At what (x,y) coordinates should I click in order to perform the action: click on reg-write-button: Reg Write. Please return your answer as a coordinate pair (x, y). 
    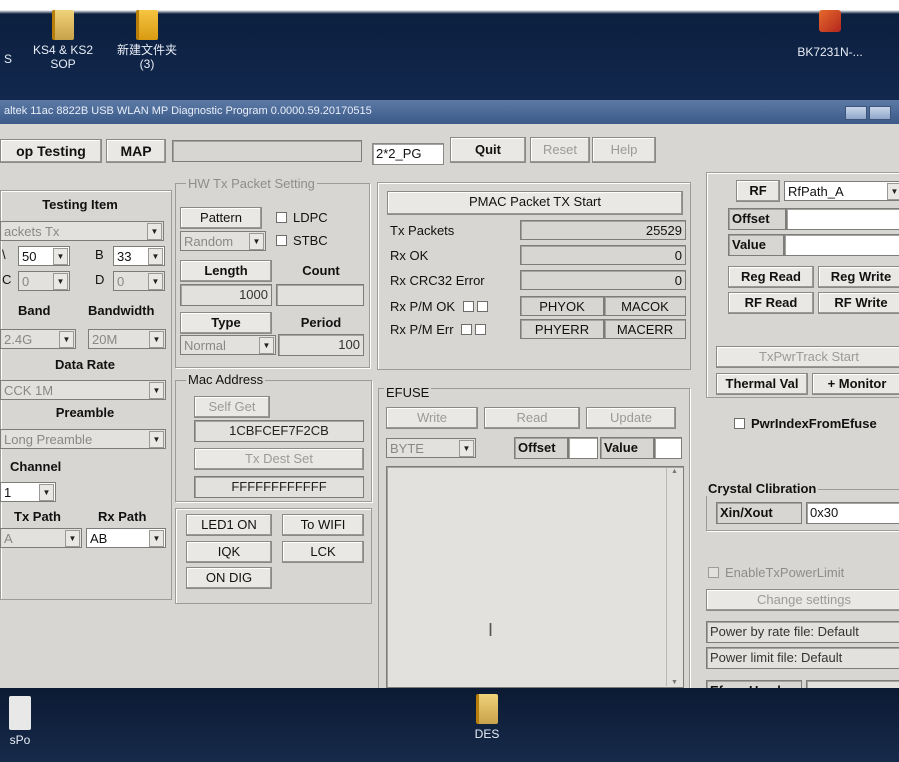
    Looking at the image, I should click on (858, 277).